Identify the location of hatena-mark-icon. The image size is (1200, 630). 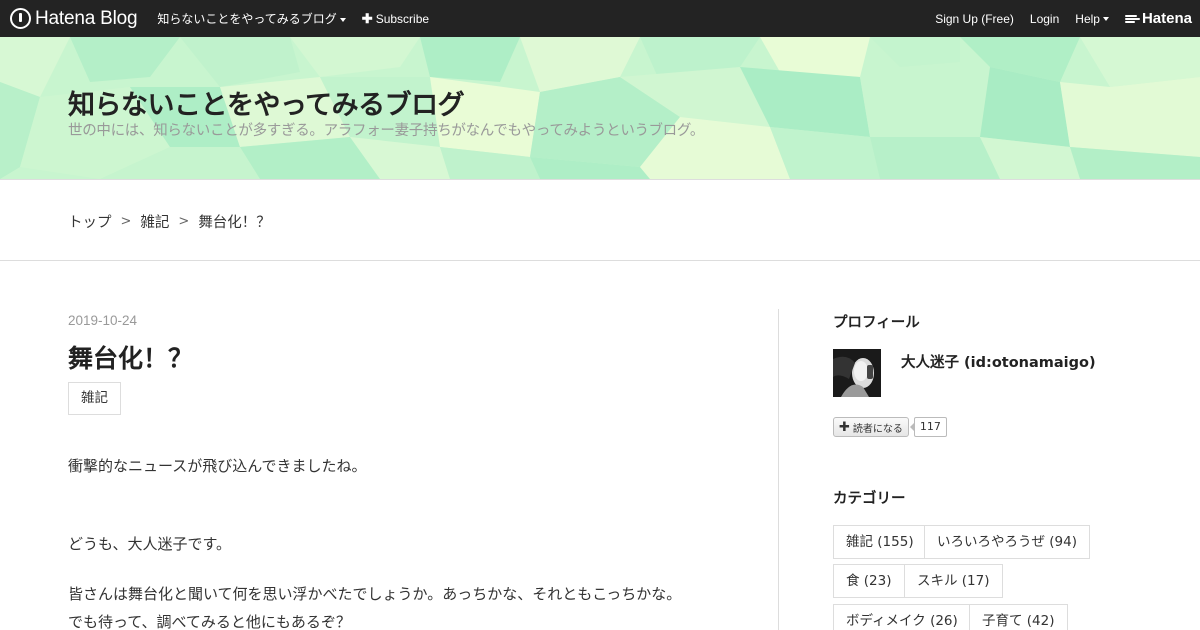
(1132, 19).